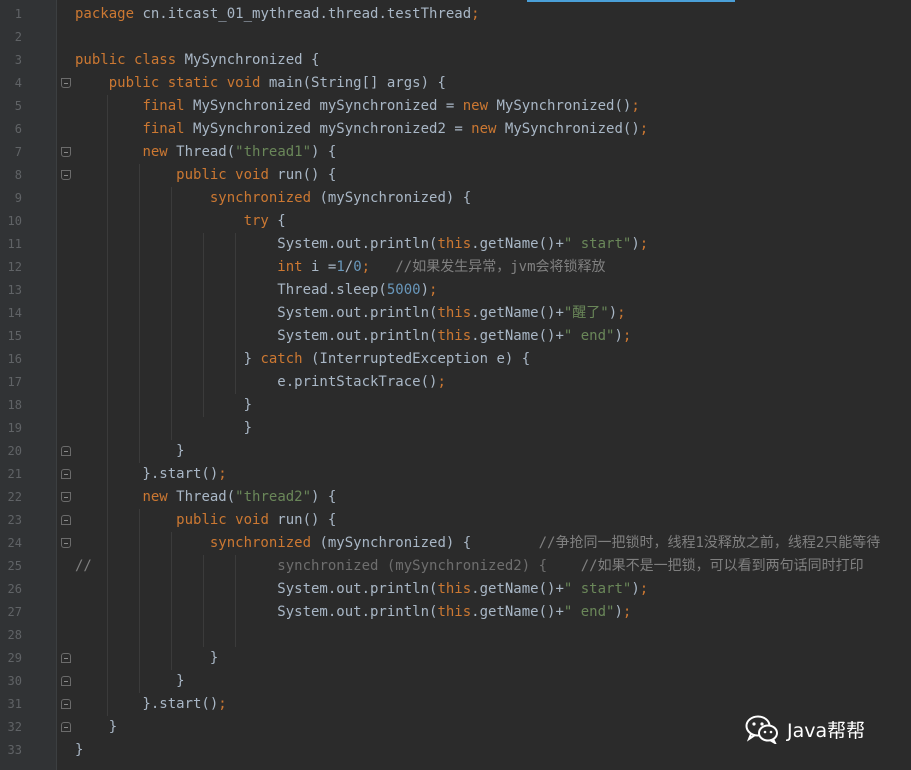 This screenshot has width=911, height=770. What do you see at coordinates (14, 658) in the screenshot?
I see `line-number: 29` at bounding box center [14, 658].